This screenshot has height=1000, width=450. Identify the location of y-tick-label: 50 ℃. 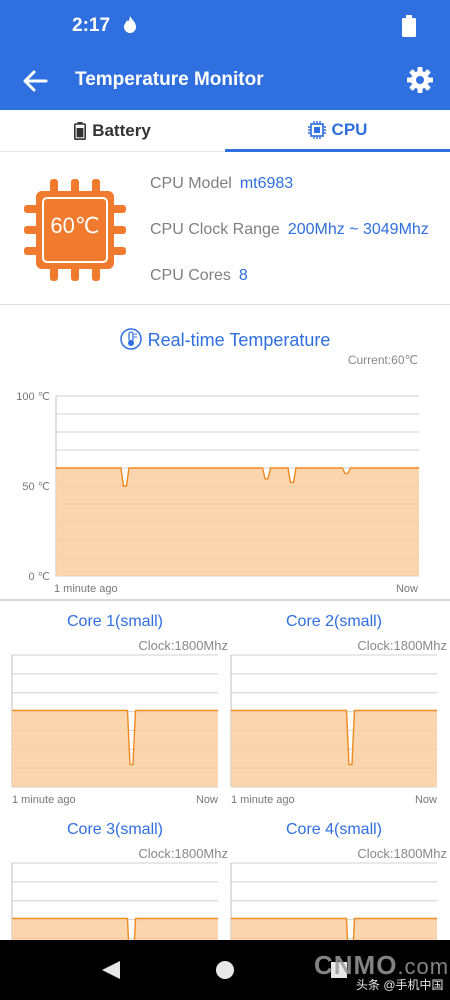
(36, 487).